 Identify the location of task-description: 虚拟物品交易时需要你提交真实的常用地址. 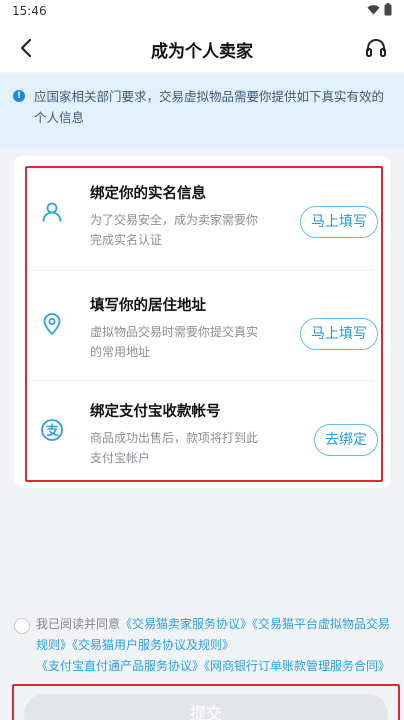
(174, 342).